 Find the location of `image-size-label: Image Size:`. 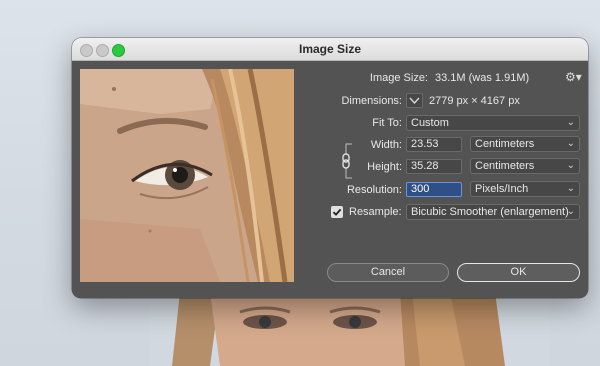

image-size-label: Image Size: is located at coordinates (398, 78).